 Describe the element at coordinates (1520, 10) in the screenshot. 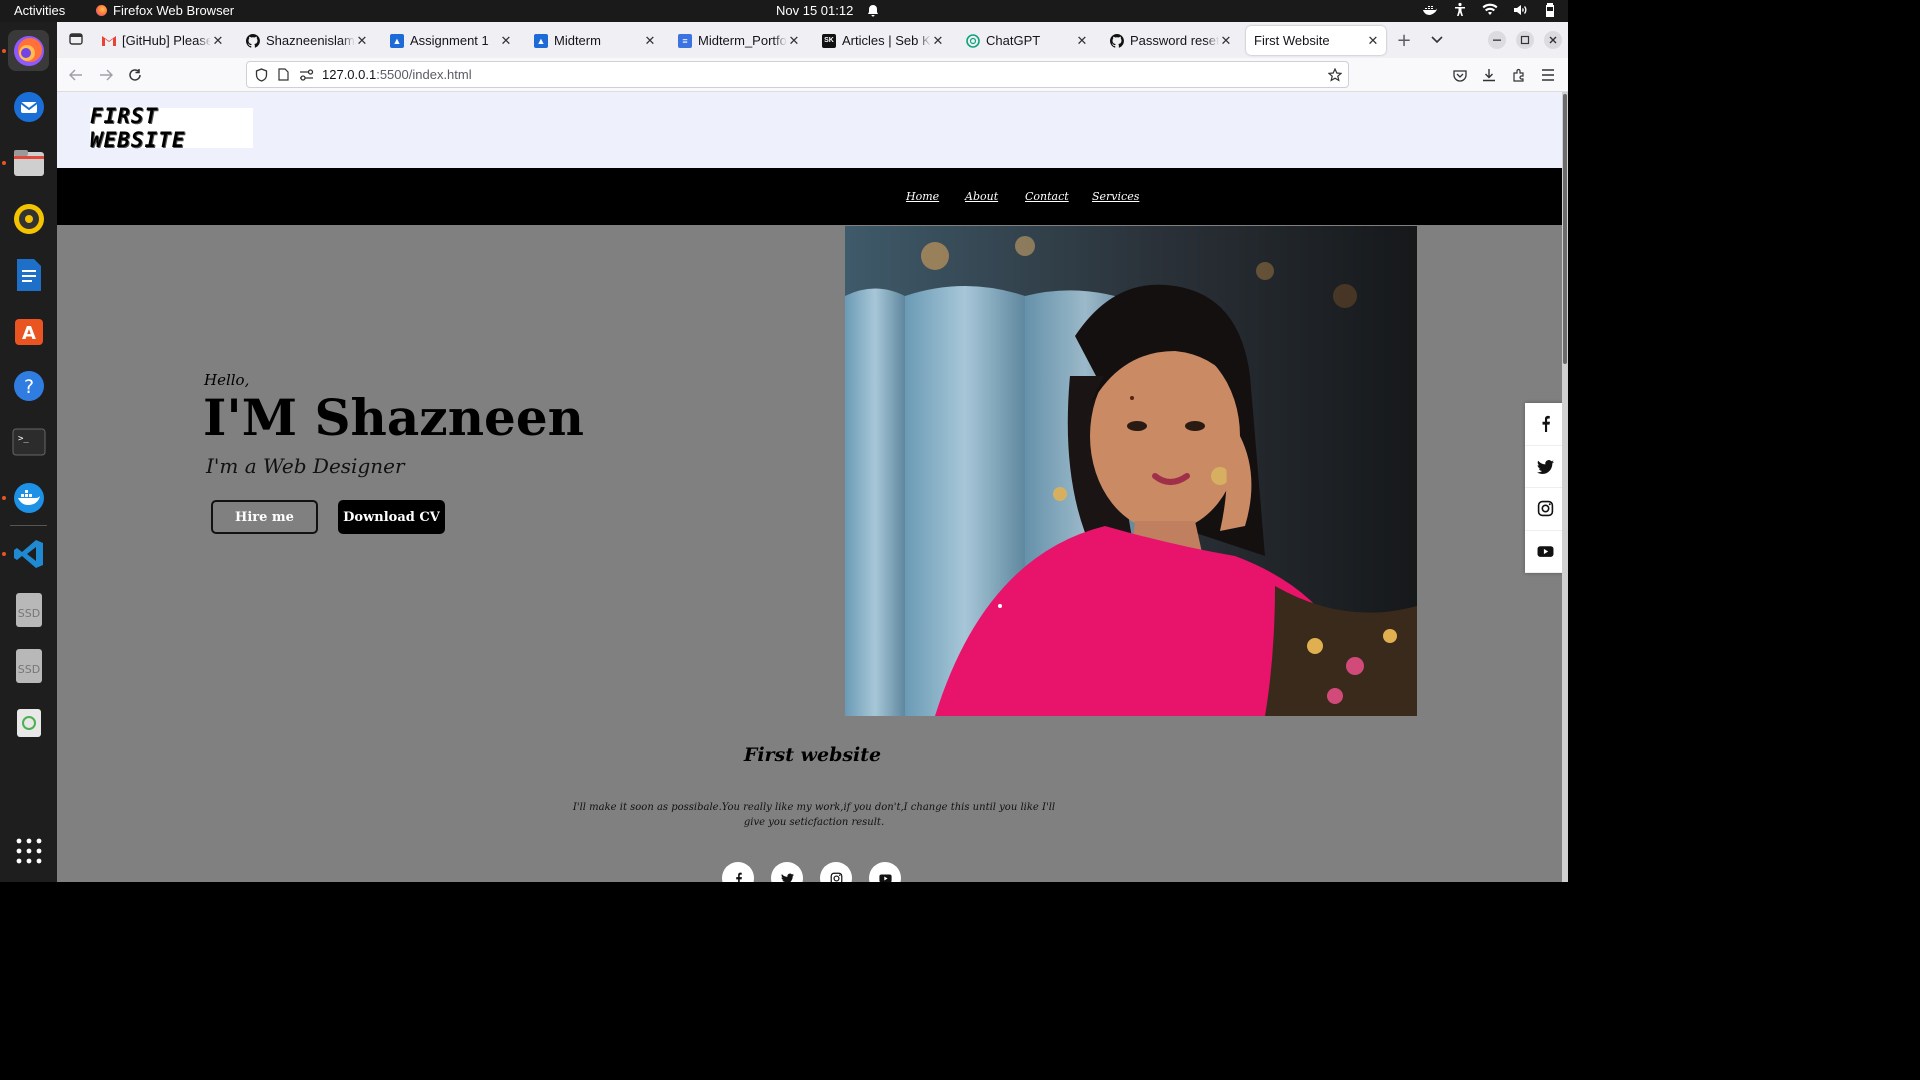

I see `volume-icon` at that location.